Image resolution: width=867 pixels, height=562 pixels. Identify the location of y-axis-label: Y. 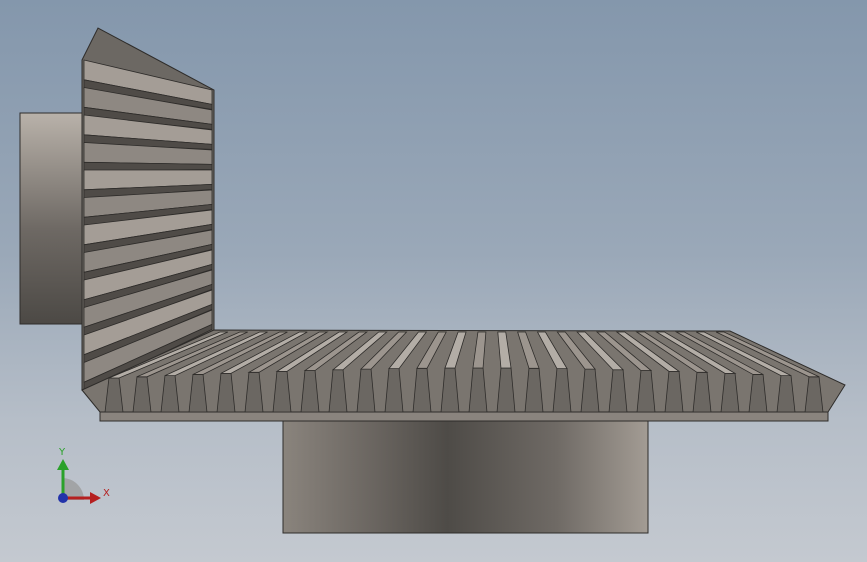
(62, 452).